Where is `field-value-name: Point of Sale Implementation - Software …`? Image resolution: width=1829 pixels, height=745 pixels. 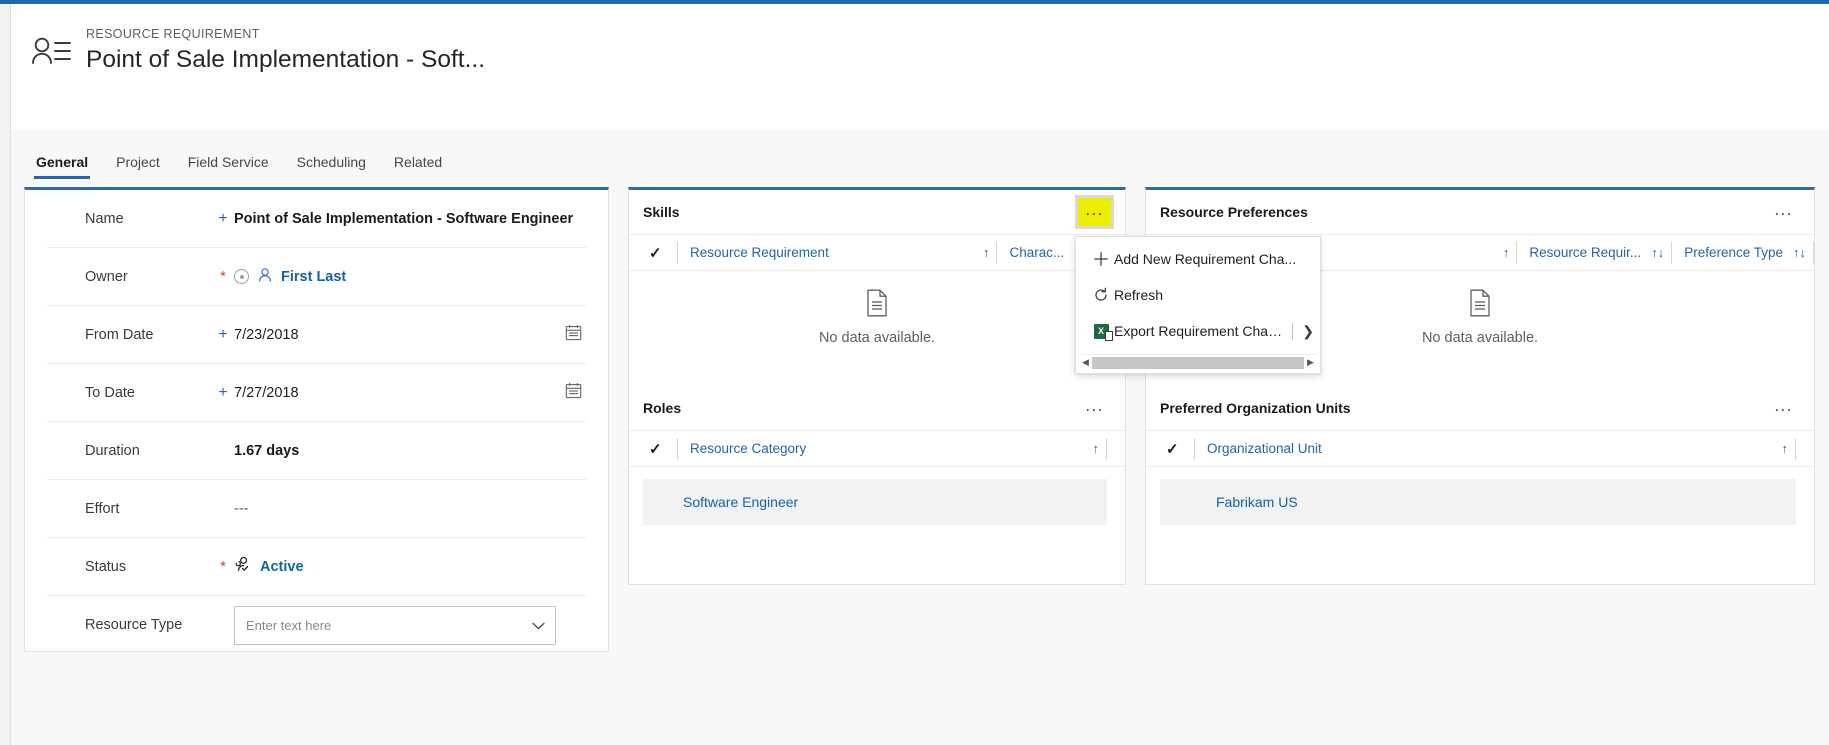 field-value-name: Point of Sale Implementation - Software … is located at coordinates (410, 219).